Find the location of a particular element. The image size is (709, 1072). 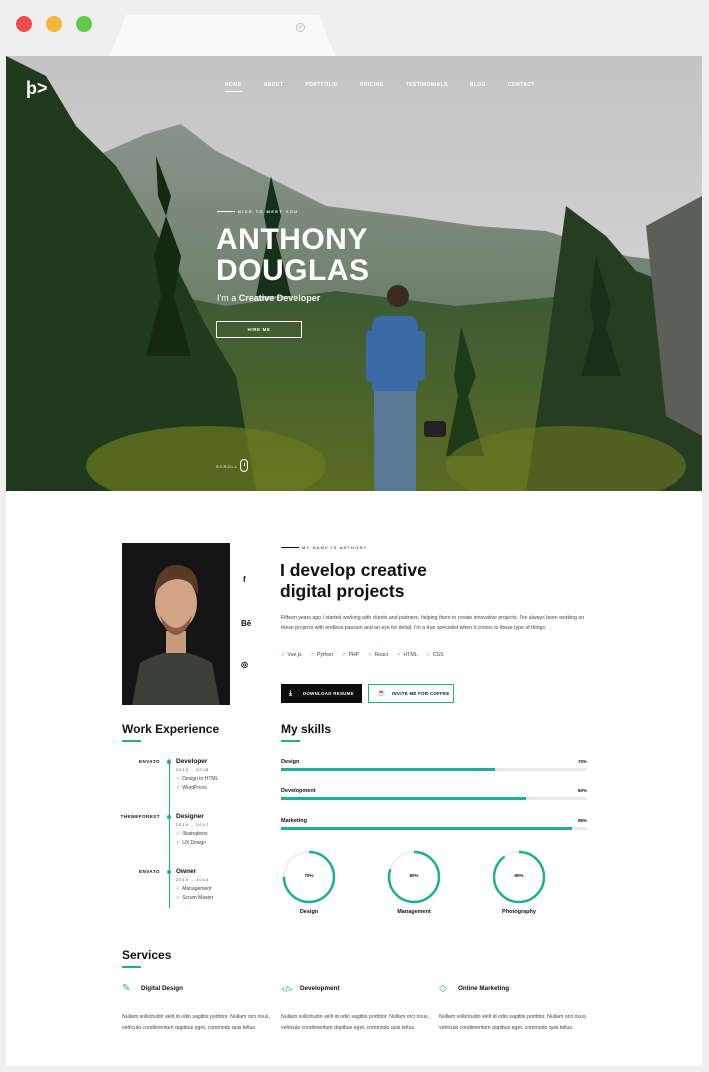

tech-tag: ✓ Python is located at coordinates (322, 655).